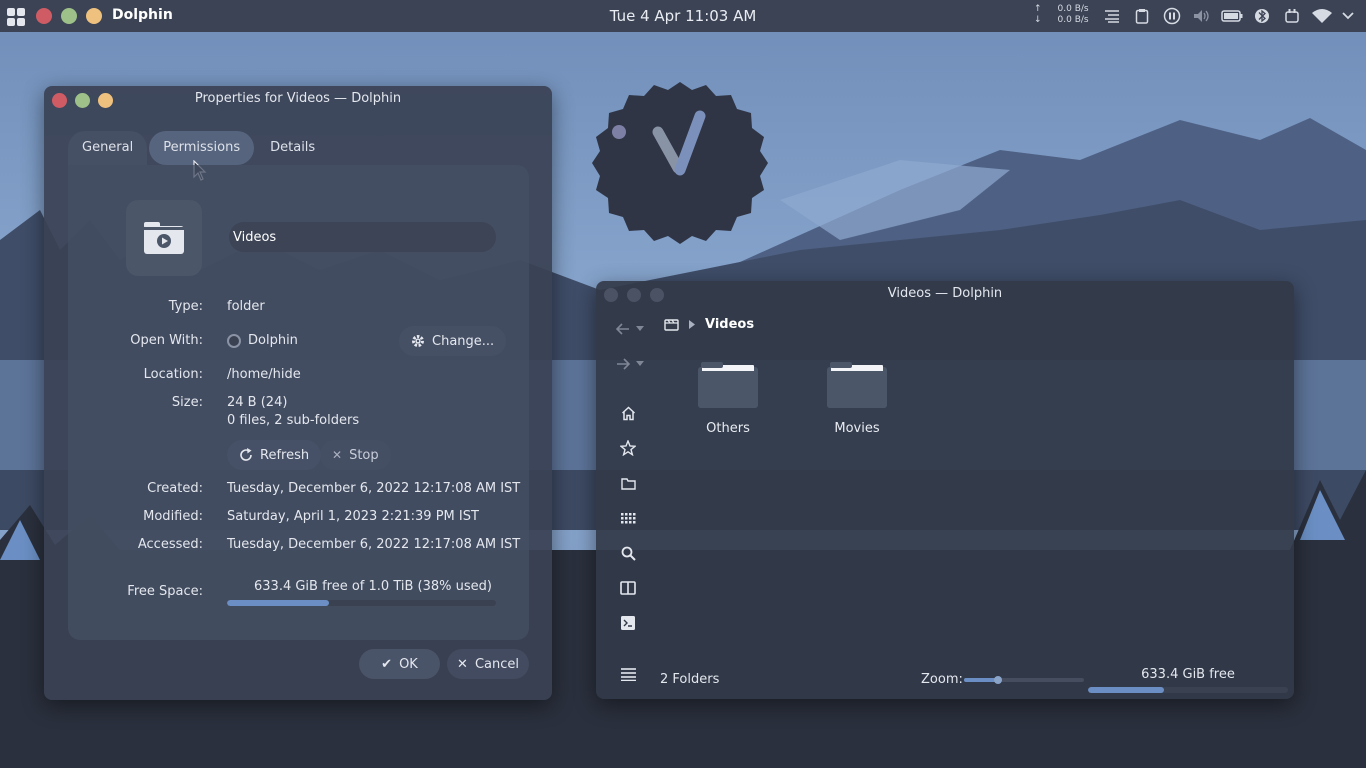 This screenshot has width=1366, height=768. Describe the element at coordinates (857, 428) in the screenshot. I see `folder-label: Movies` at that location.